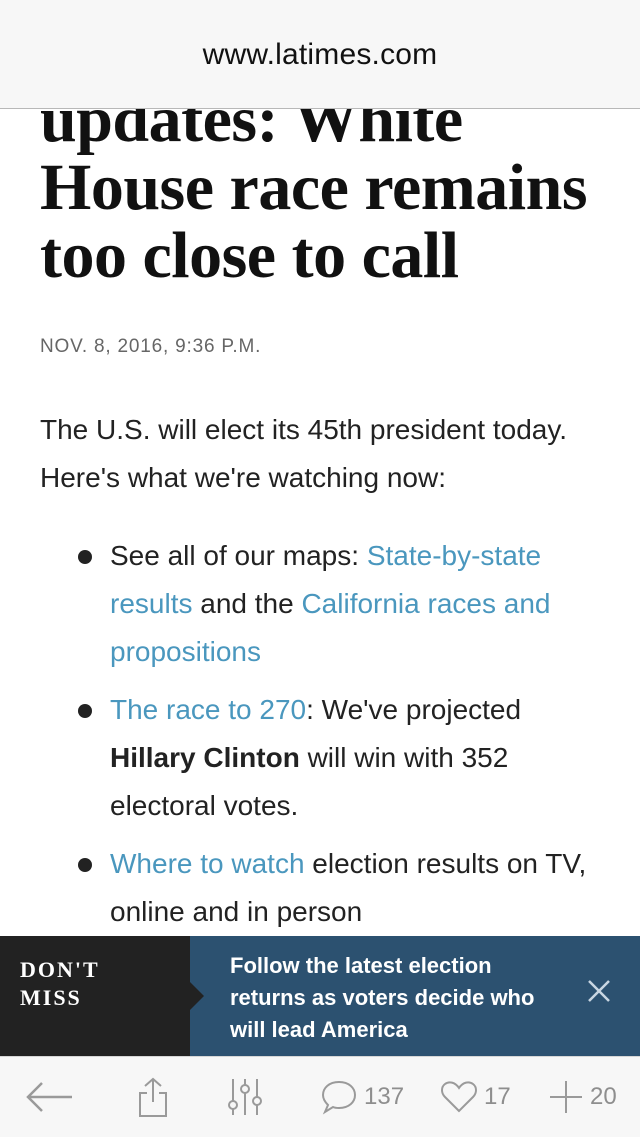 This screenshot has height=1137, width=640. Describe the element at coordinates (151, 346) in the screenshot. I see `article-dateline: NOV. 8, 2016, 9:36 P.M.` at that location.